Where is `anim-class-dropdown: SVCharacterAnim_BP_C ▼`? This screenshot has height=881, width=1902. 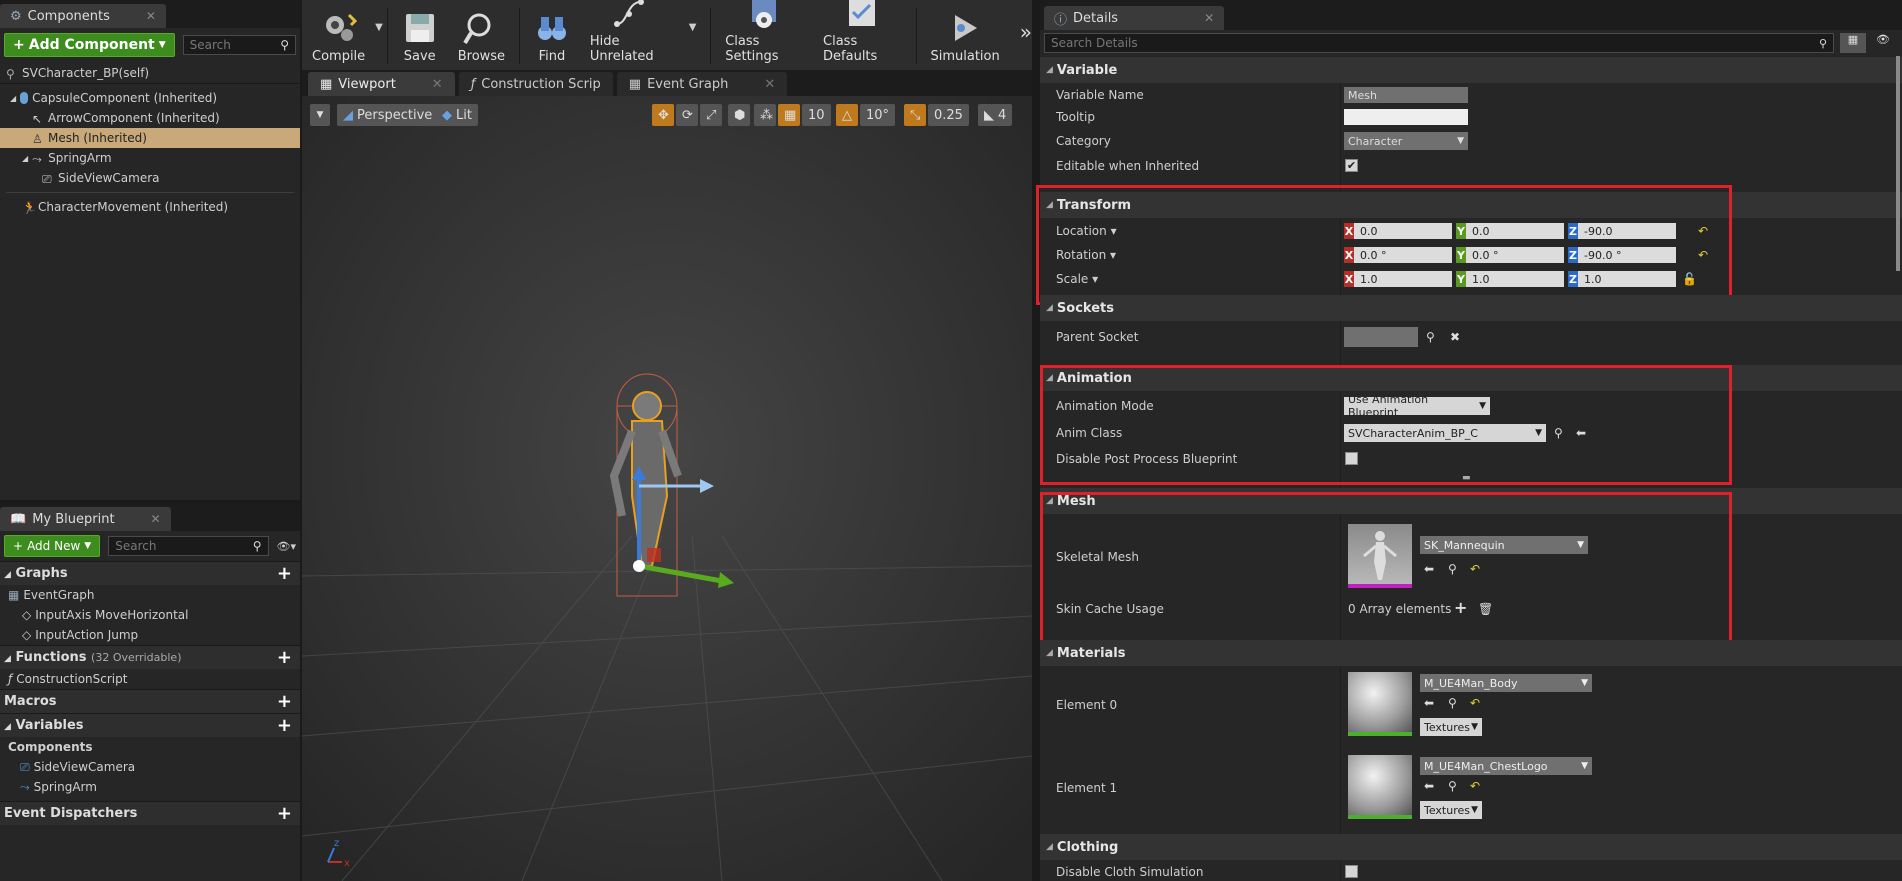 anim-class-dropdown: SVCharacterAnim_BP_C ▼ is located at coordinates (1445, 433).